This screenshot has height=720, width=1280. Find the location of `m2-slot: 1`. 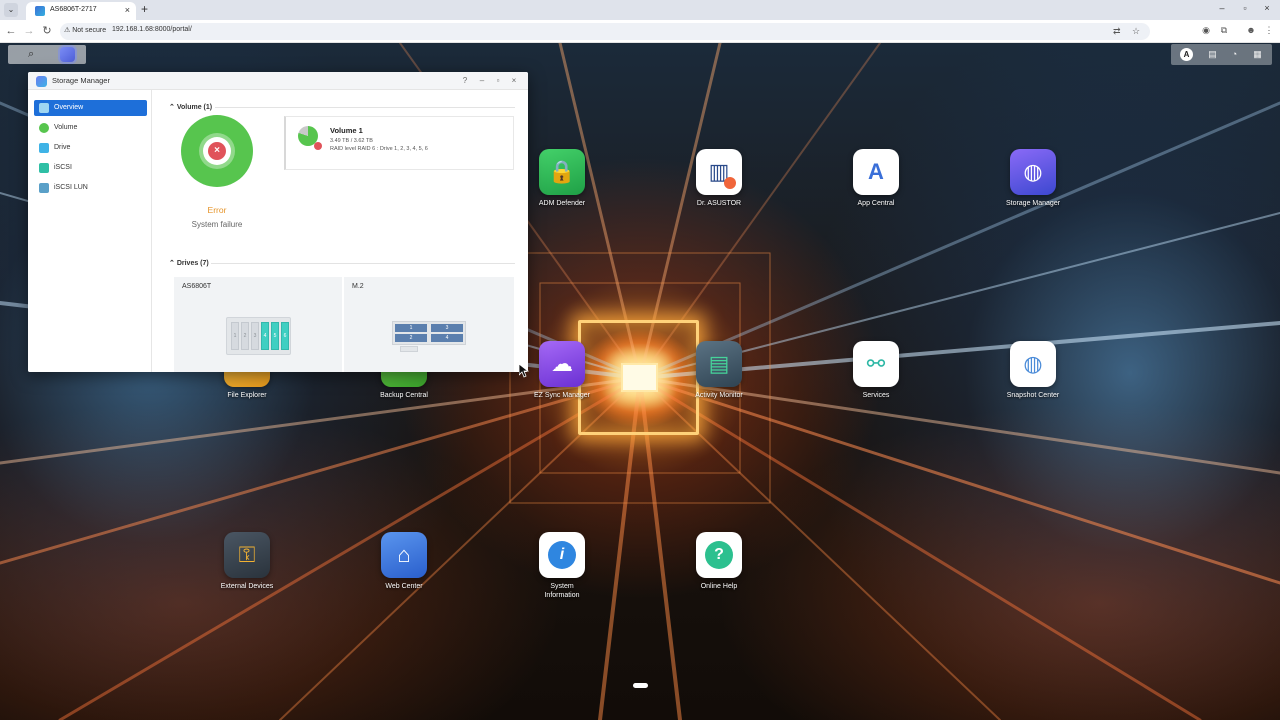

m2-slot: 1 is located at coordinates (411, 328).